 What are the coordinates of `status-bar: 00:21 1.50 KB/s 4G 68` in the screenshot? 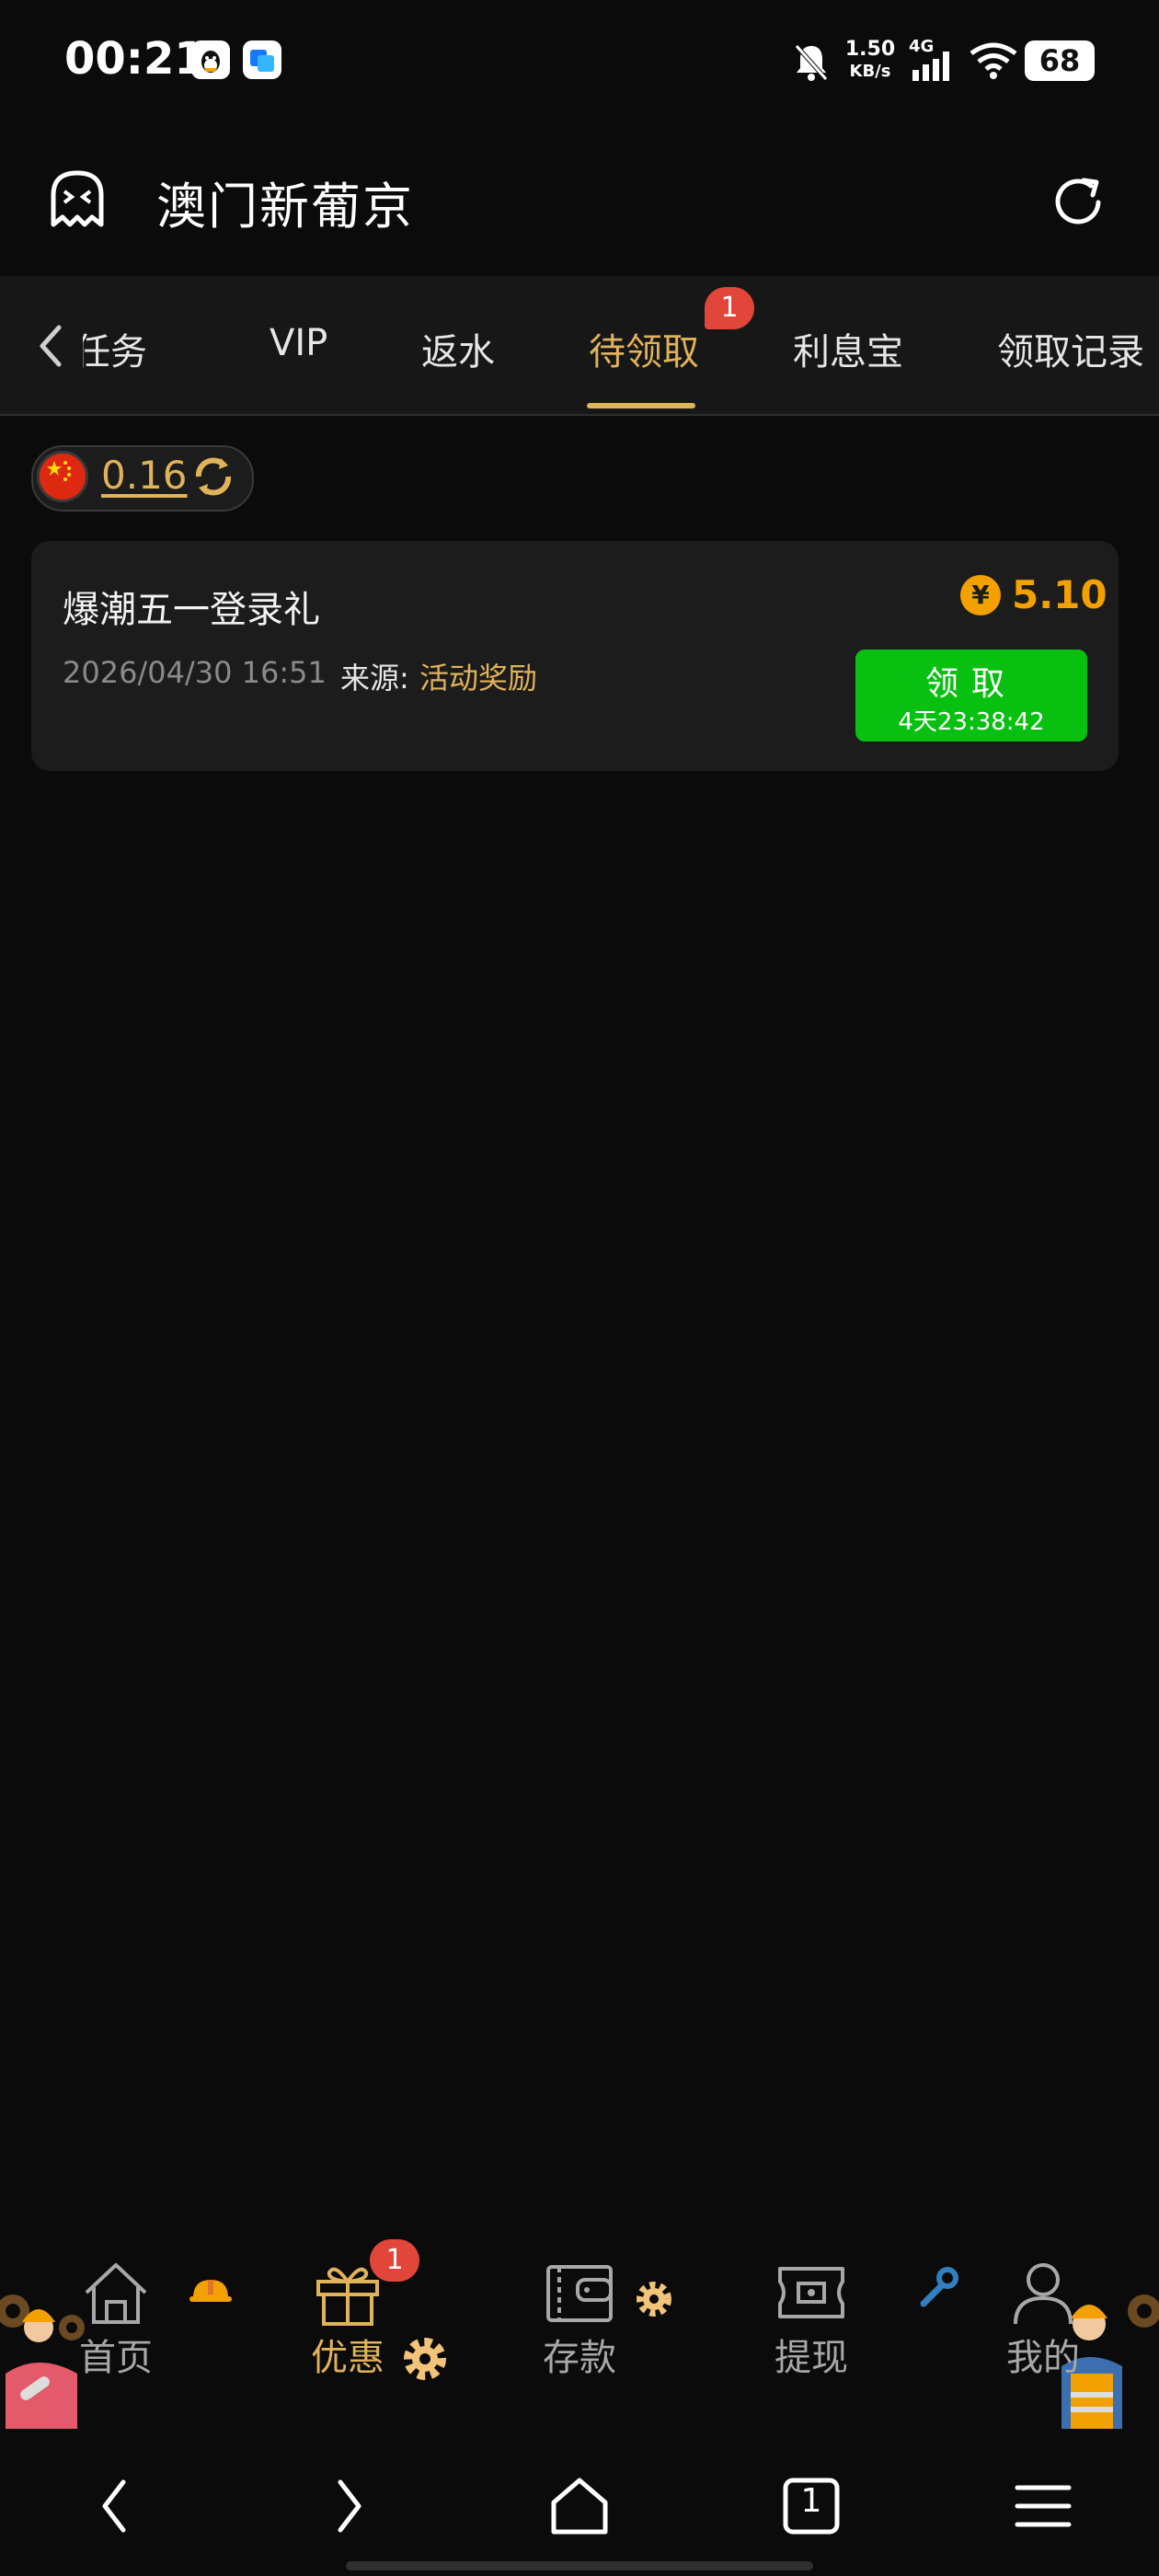 It's located at (579, 64).